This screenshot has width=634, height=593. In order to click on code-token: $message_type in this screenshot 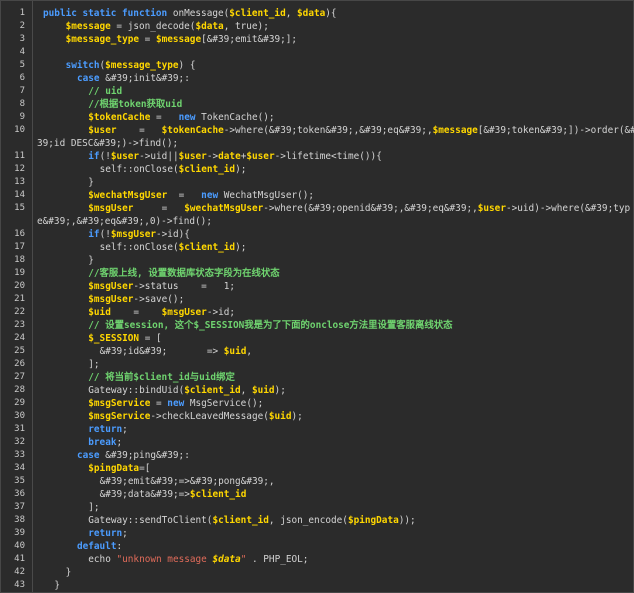, I will do `click(142, 65)`.